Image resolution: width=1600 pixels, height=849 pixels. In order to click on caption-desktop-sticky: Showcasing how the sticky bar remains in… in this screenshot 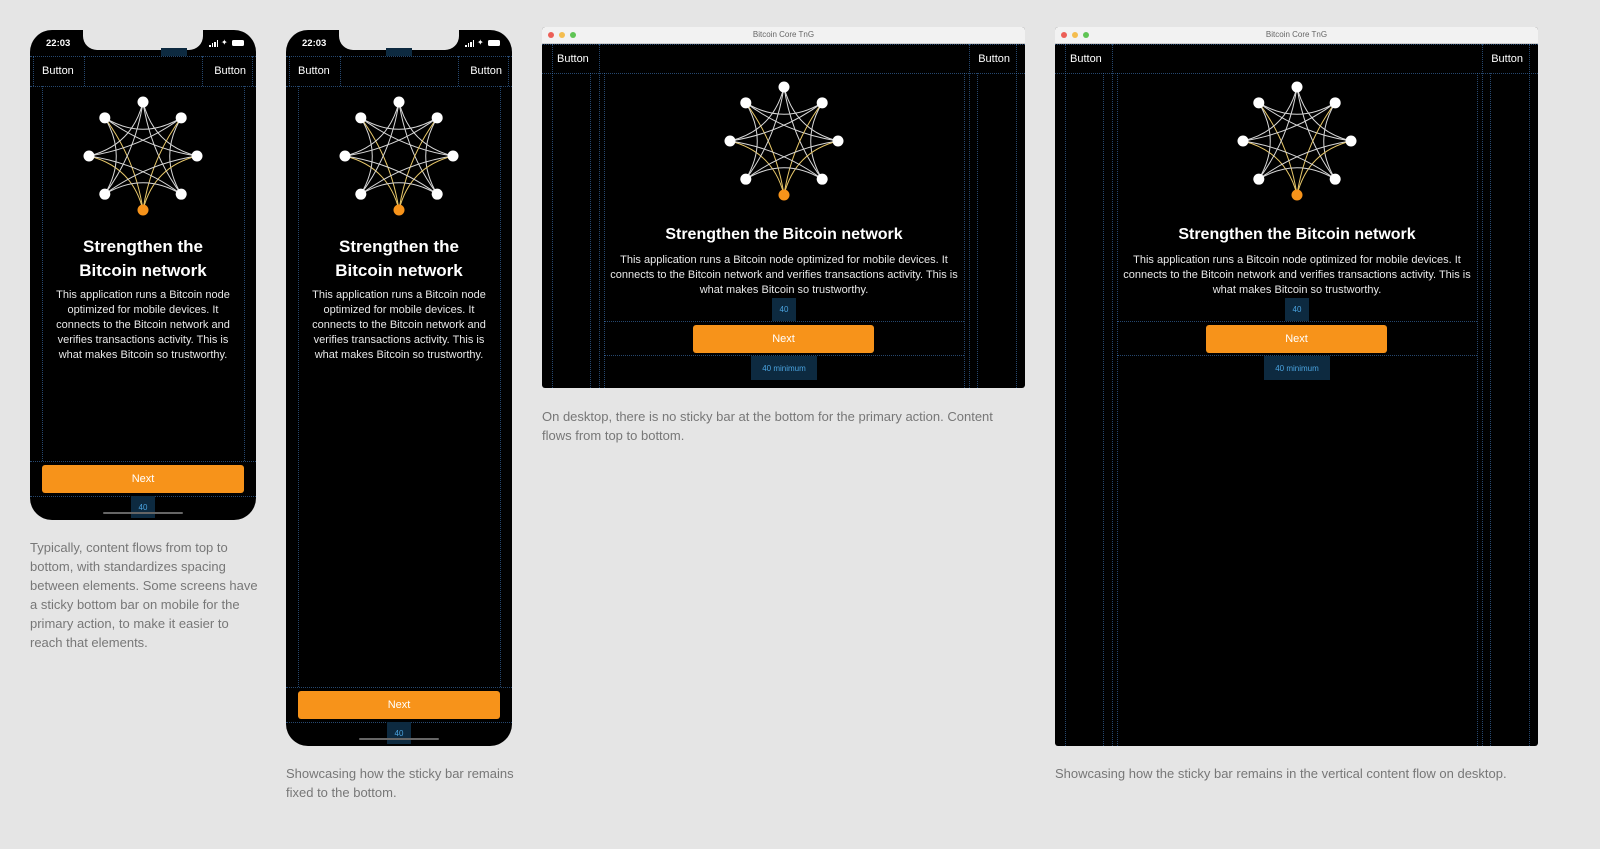, I will do `click(1281, 773)`.